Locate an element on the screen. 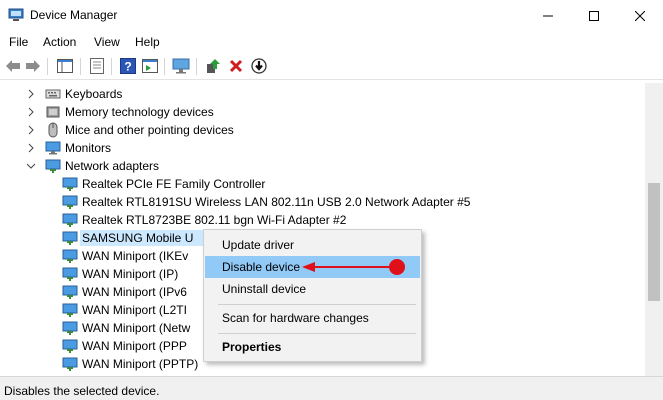  tree-device: WAN Miniport (IPv6 is located at coordinates (124, 292).